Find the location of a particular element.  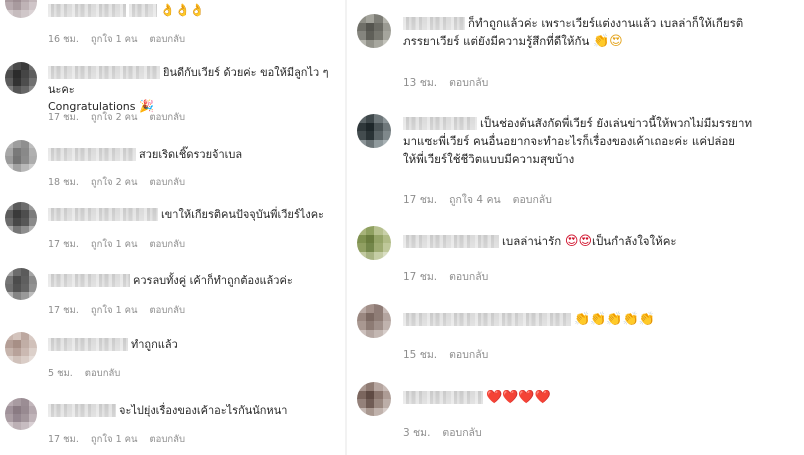

comment-meta: 17 ชม. ถูกใจ 2 คน ตอบกลับ is located at coordinates (122, 117).